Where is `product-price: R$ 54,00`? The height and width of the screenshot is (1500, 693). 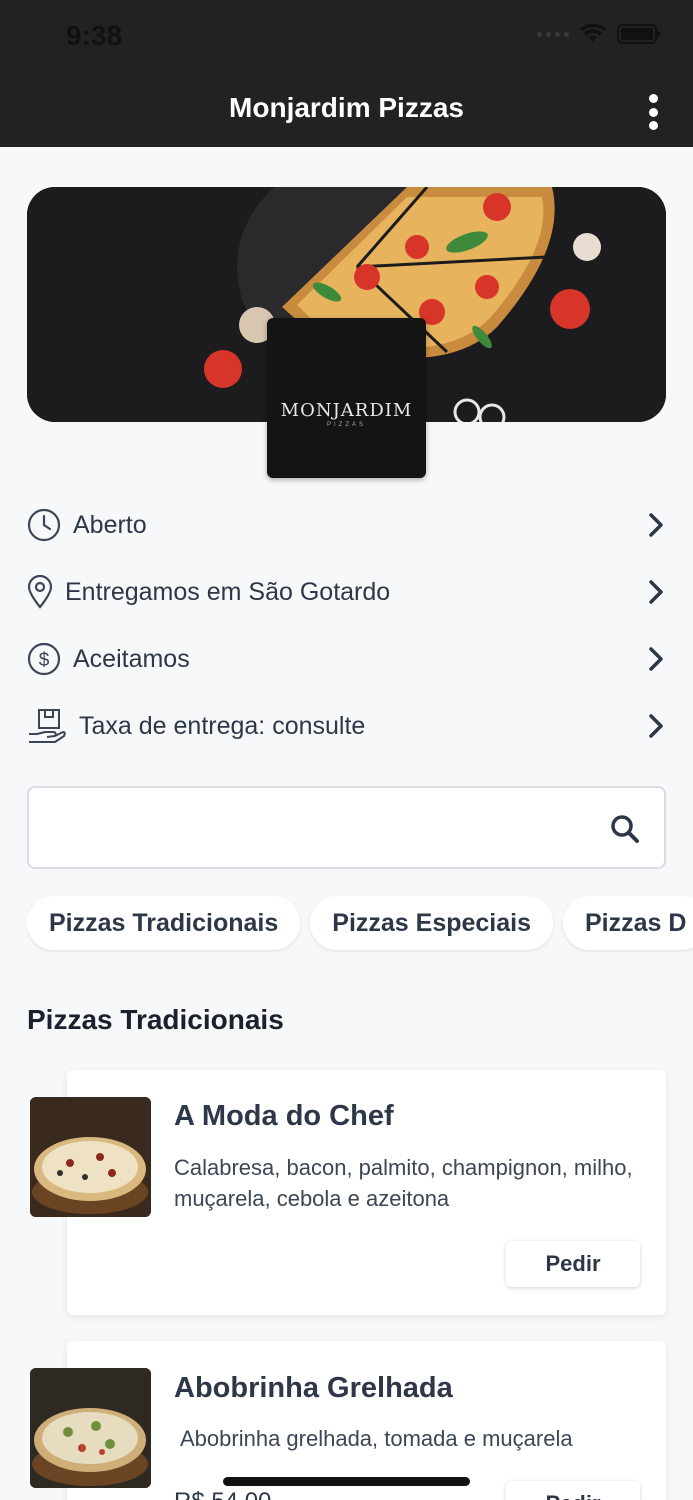
product-price: R$ 54,00 is located at coordinates (222, 1494).